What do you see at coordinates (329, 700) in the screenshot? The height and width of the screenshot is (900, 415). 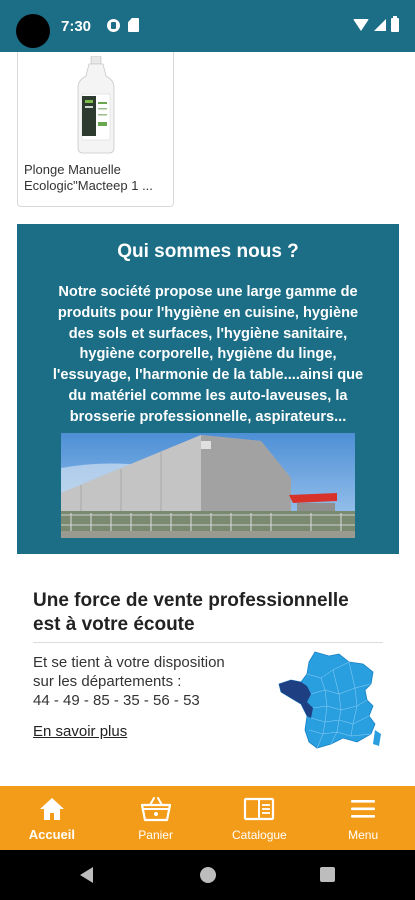 I see `france-map-image` at bounding box center [329, 700].